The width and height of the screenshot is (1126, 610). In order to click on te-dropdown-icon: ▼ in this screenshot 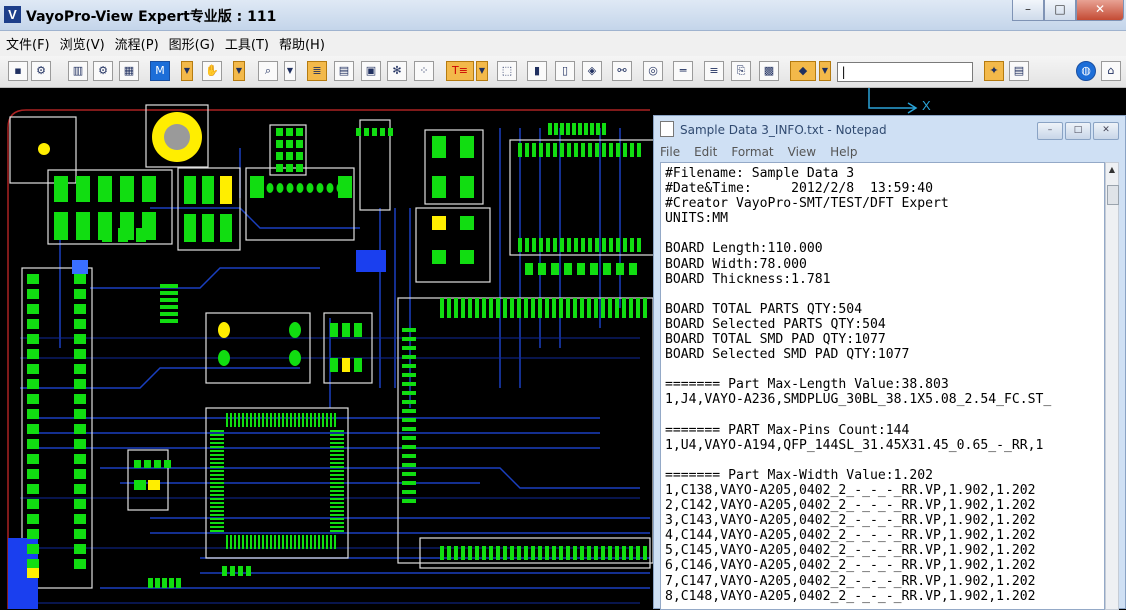, I will do `click(482, 71)`.